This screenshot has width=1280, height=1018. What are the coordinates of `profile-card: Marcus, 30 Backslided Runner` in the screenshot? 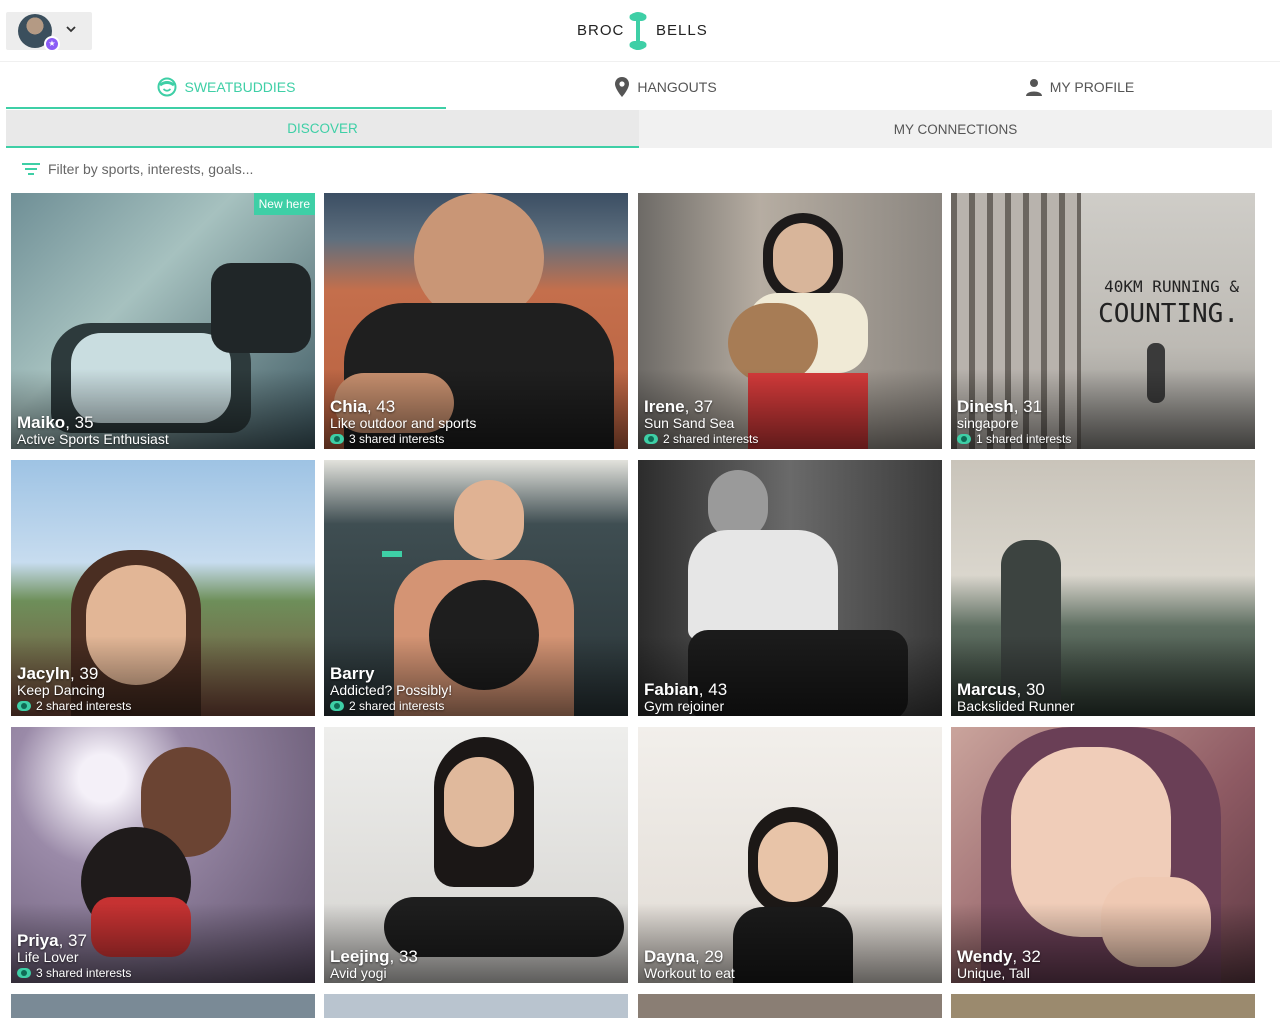 It's located at (1103, 588).